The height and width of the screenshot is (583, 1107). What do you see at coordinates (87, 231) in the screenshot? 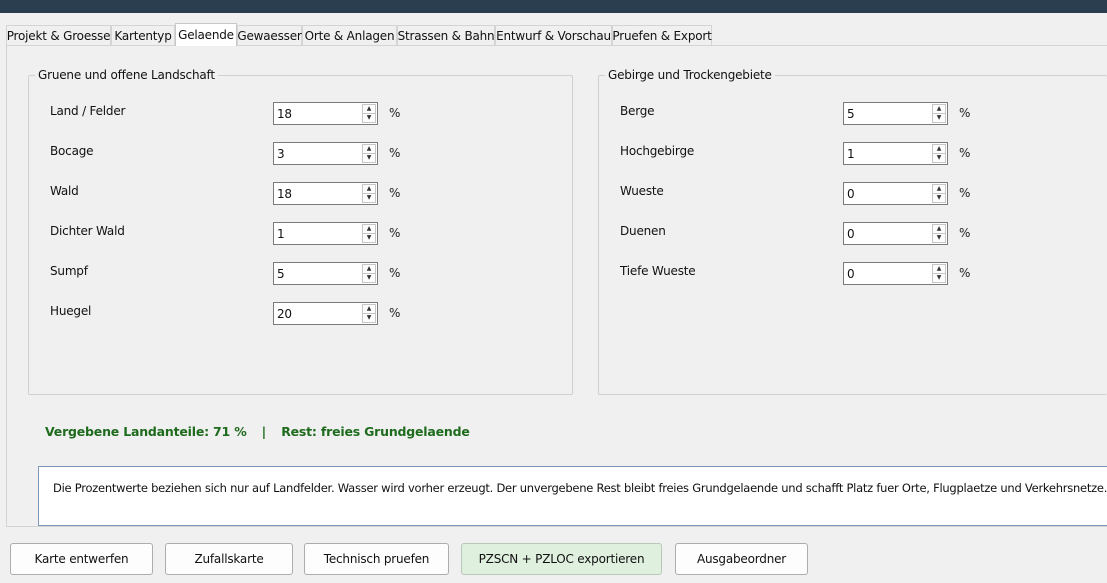
I see `label-dichter-wald: Dichter Wald` at bounding box center [87, 231].